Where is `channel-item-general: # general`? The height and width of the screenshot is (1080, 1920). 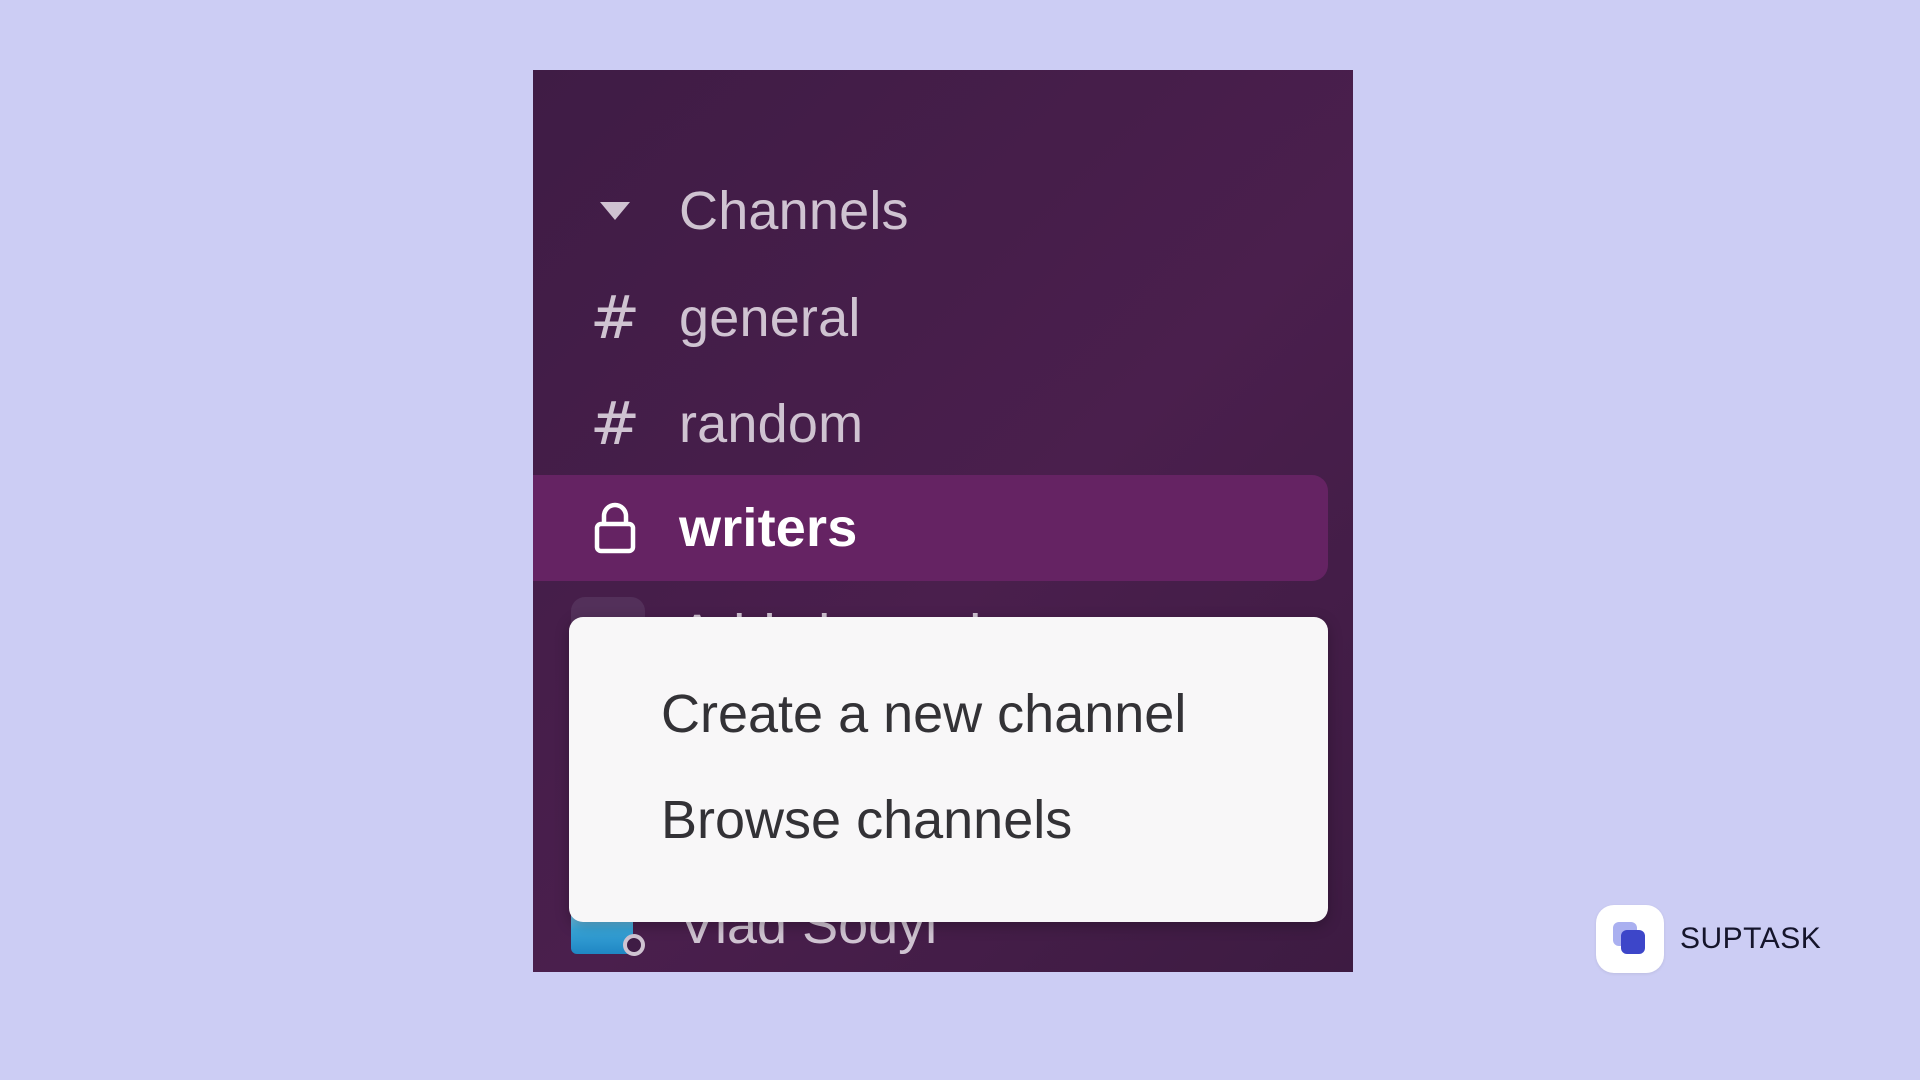
channel-item-general: # general is located at coordinates (930, 318).